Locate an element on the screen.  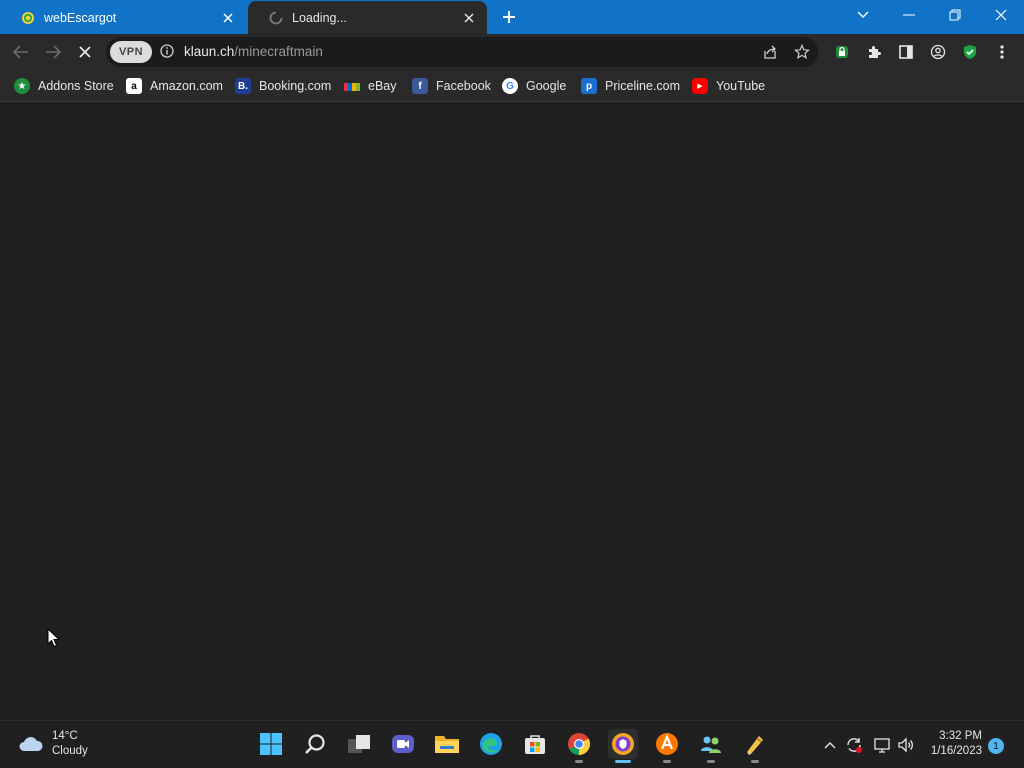
chevron-down-icon is located at coordinates (863, 14).